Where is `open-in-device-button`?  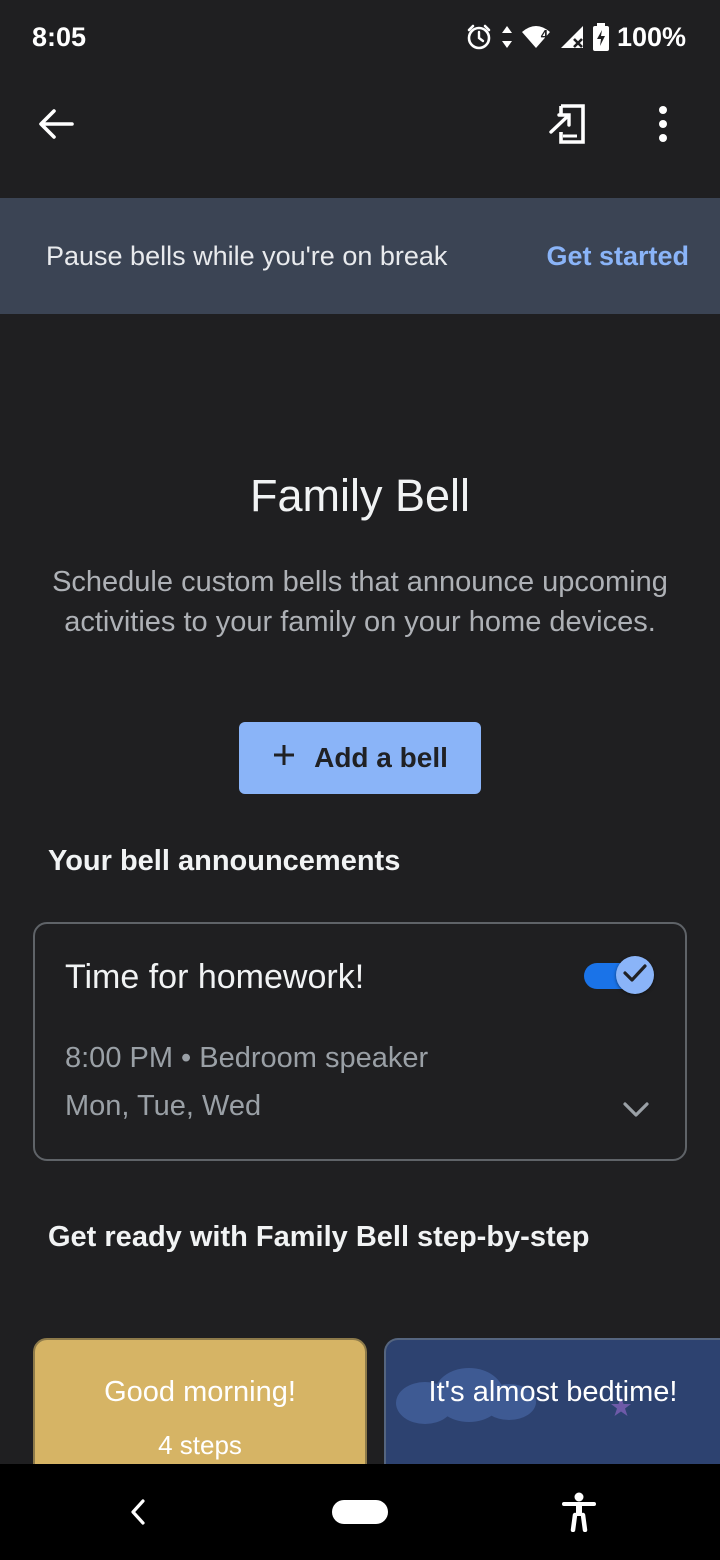
open-in-device-button is located at coordinates (568, 126).